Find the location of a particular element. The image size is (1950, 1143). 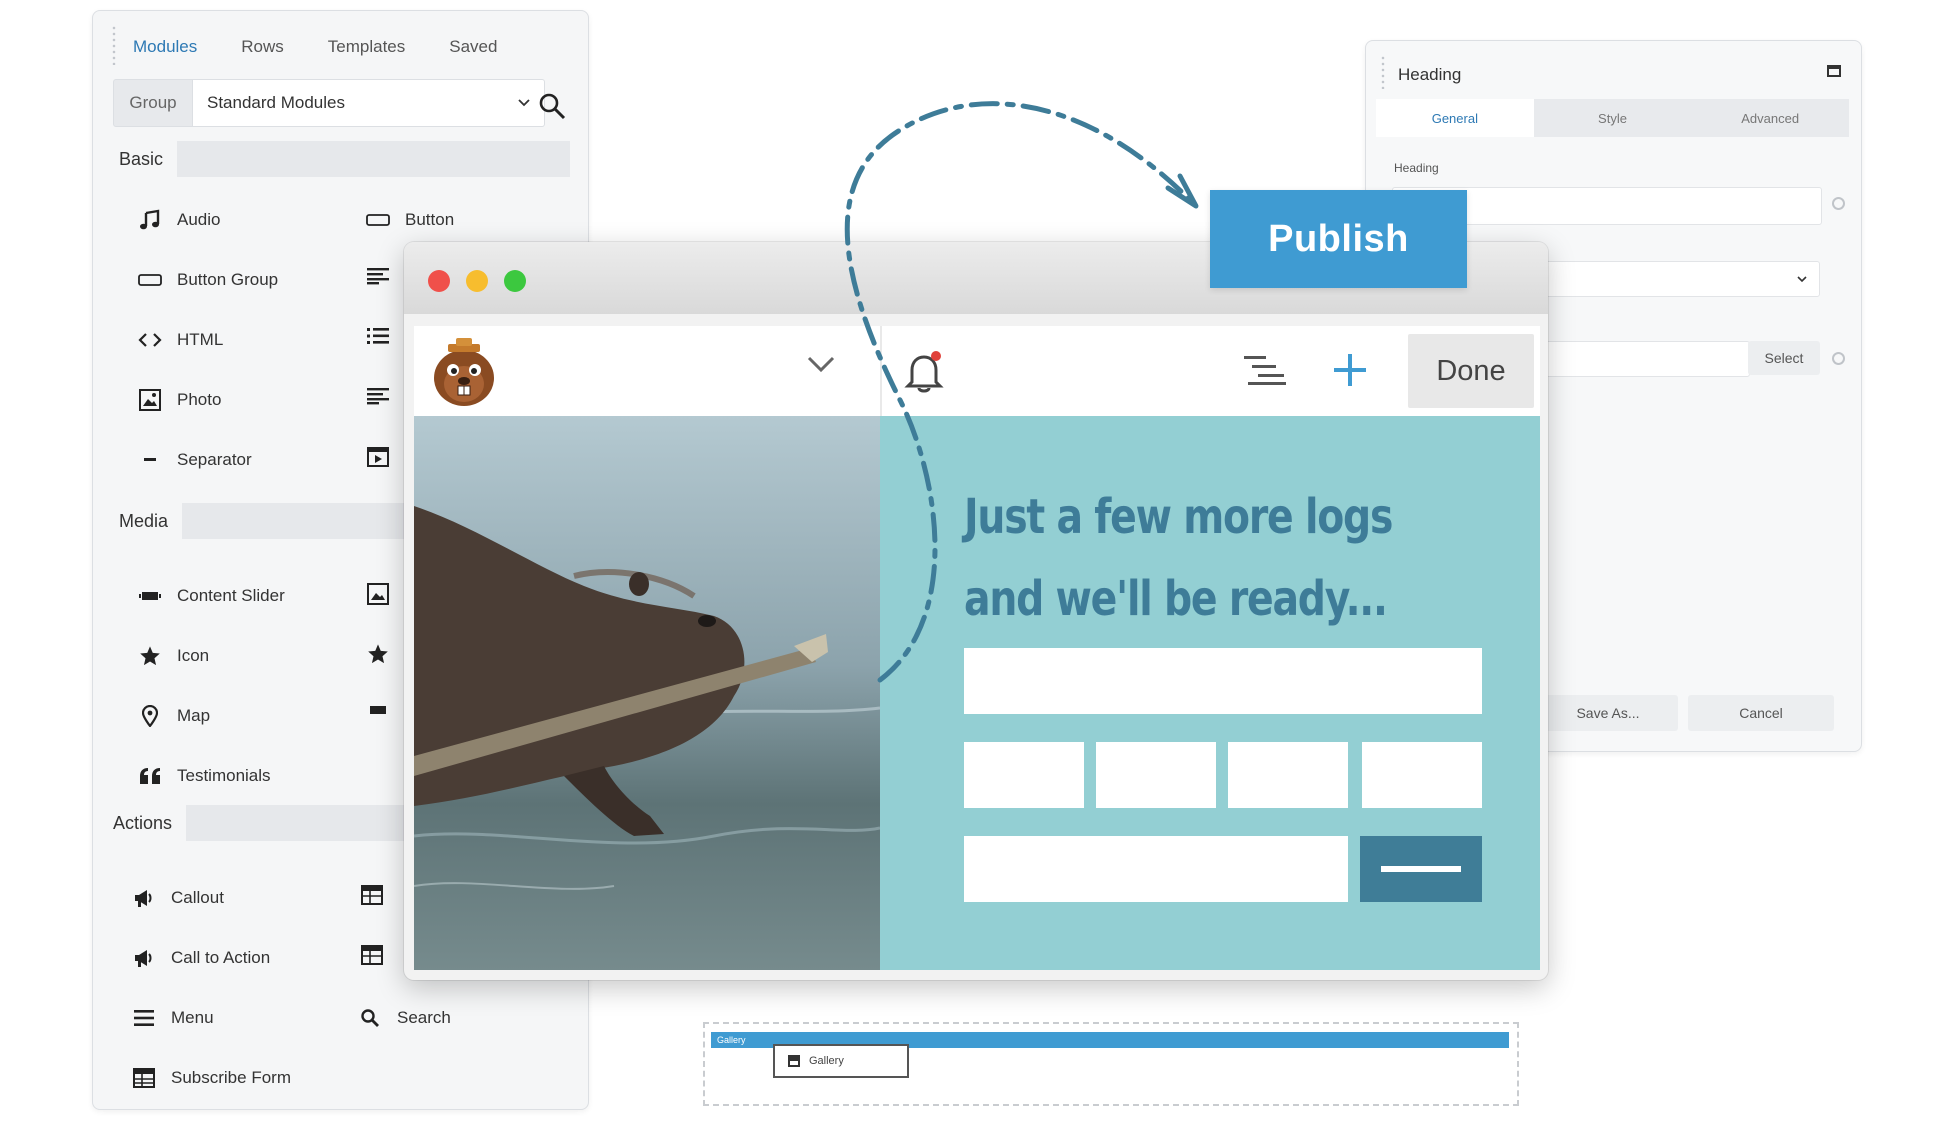

done-button: Done is located at coordinates (1471, 371).